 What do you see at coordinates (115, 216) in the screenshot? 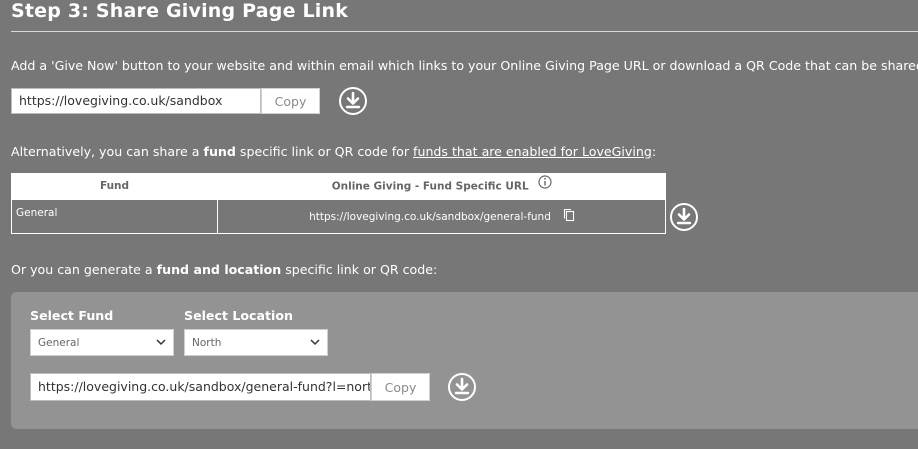
I see `fund-name-cell: General` at bounding box center [115, 216].